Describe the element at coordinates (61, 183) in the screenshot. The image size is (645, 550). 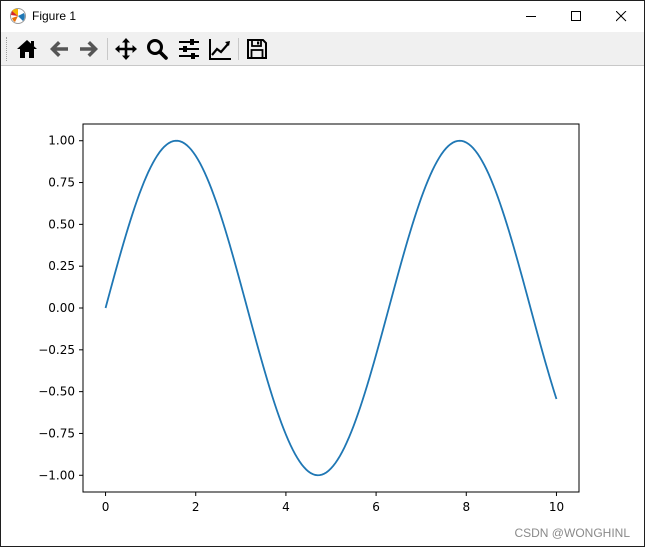
I see `y-tick-label: 0.75` at that location.